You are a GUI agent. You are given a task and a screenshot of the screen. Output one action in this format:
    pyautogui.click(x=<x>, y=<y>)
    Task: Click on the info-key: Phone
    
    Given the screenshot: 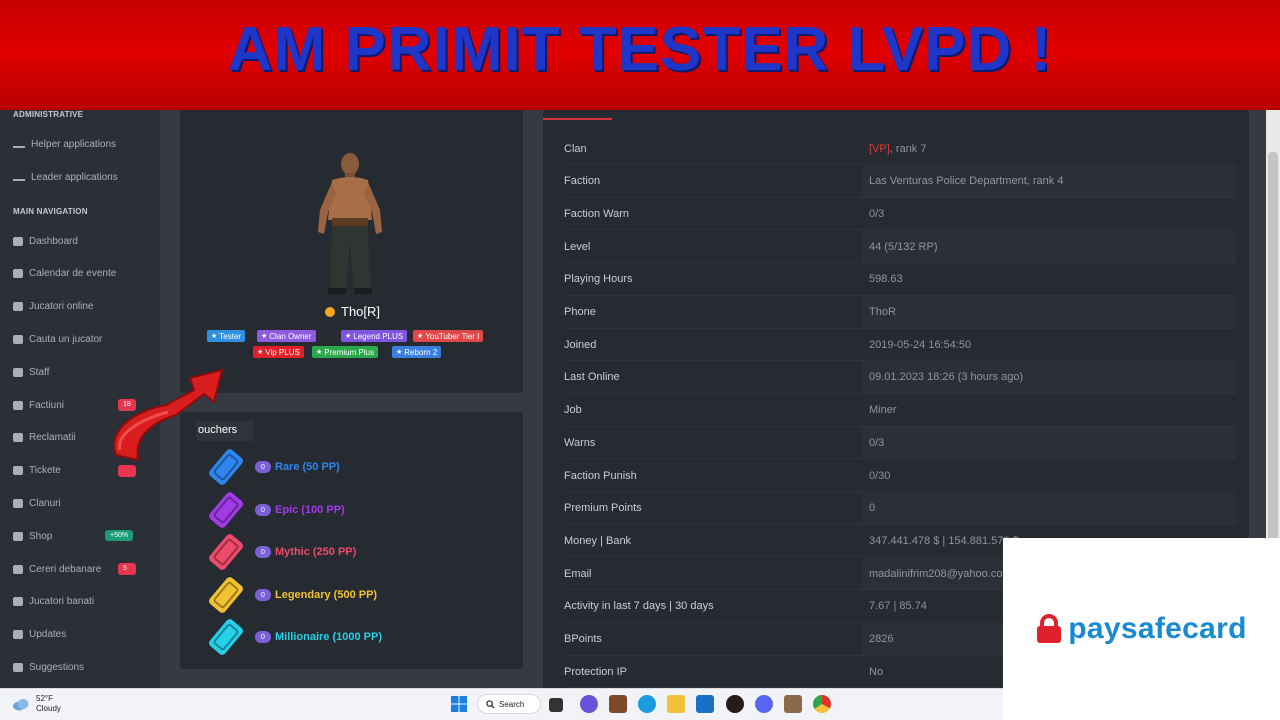 What is the action you would take?
    pyautogui.click(x=580, y=312)
    